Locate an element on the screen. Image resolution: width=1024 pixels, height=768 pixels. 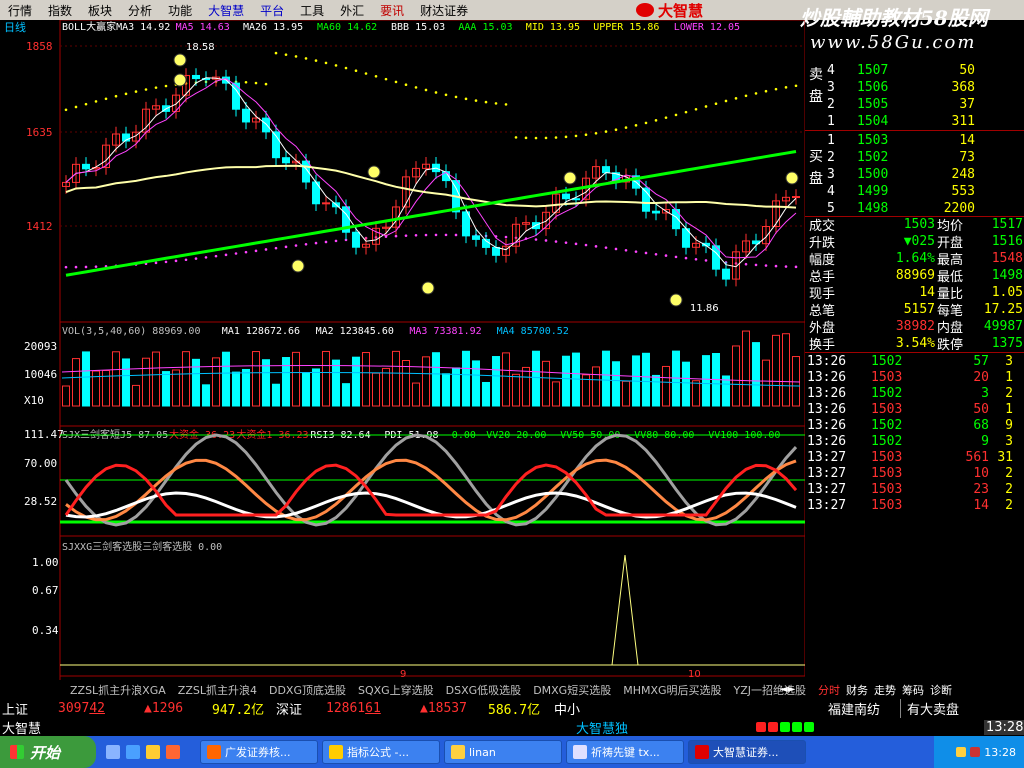
tick-row: 13:27 1503 14 2 is located at coordinates (914, 505).